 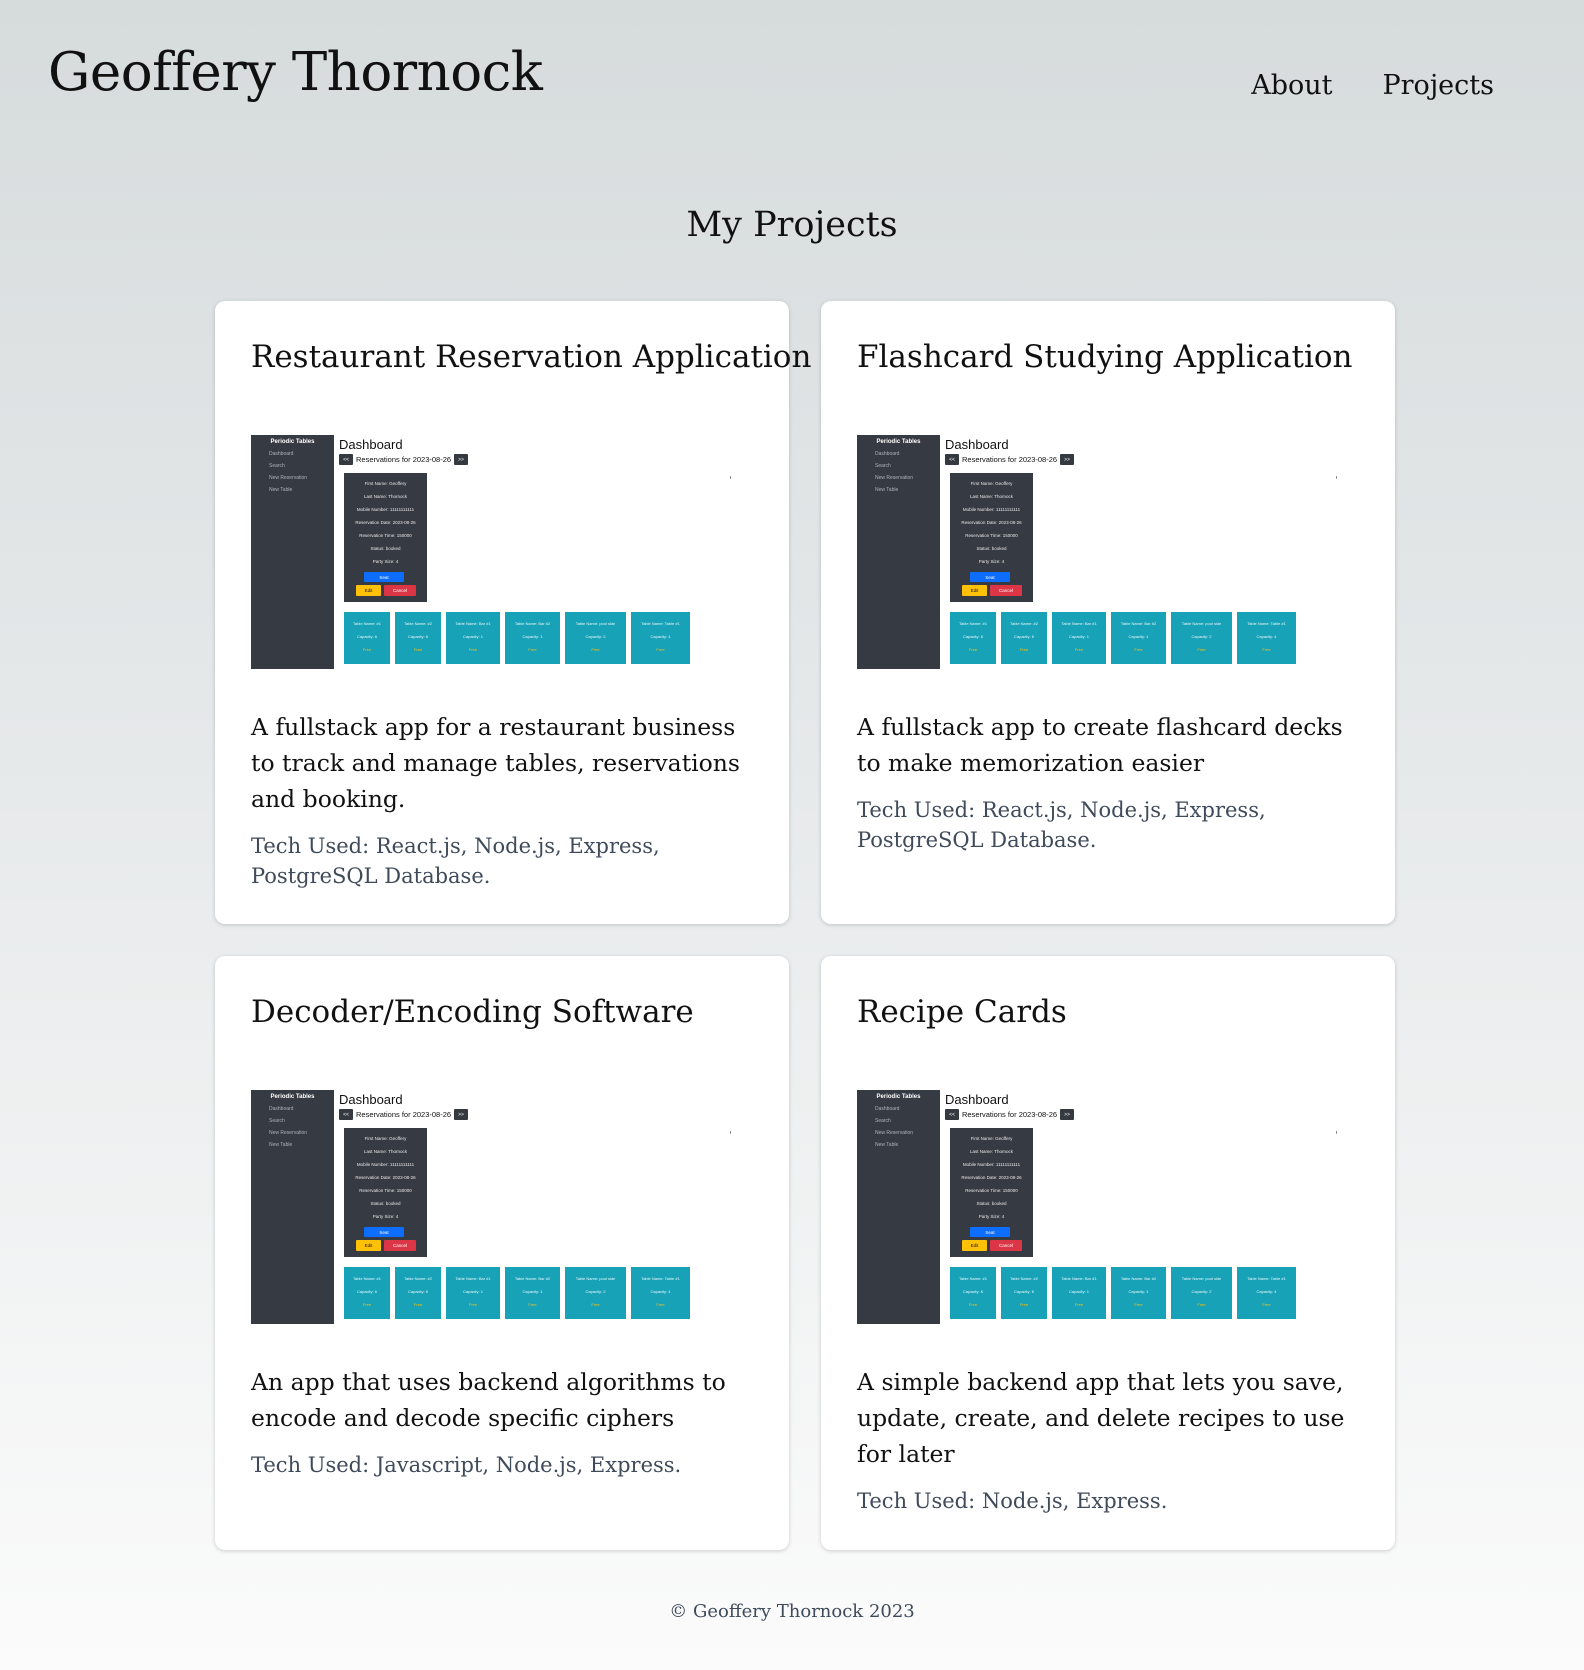 What do you see at coordinates (466, 1465) in the screenshot?
I see `project-tech: Tech Used: Javascript, Node.js, Express.` at bounding box center [466, 1465].